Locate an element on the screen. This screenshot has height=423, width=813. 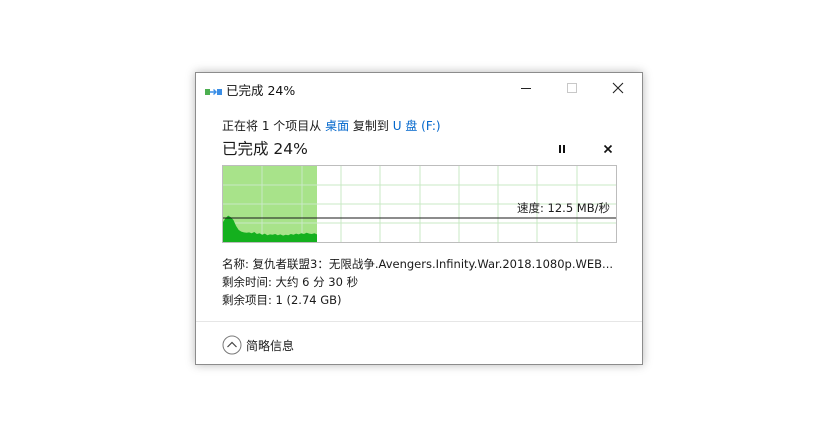
speed-label: 速度: 12.5 MB/秒 is located at coordinates (563, 208).